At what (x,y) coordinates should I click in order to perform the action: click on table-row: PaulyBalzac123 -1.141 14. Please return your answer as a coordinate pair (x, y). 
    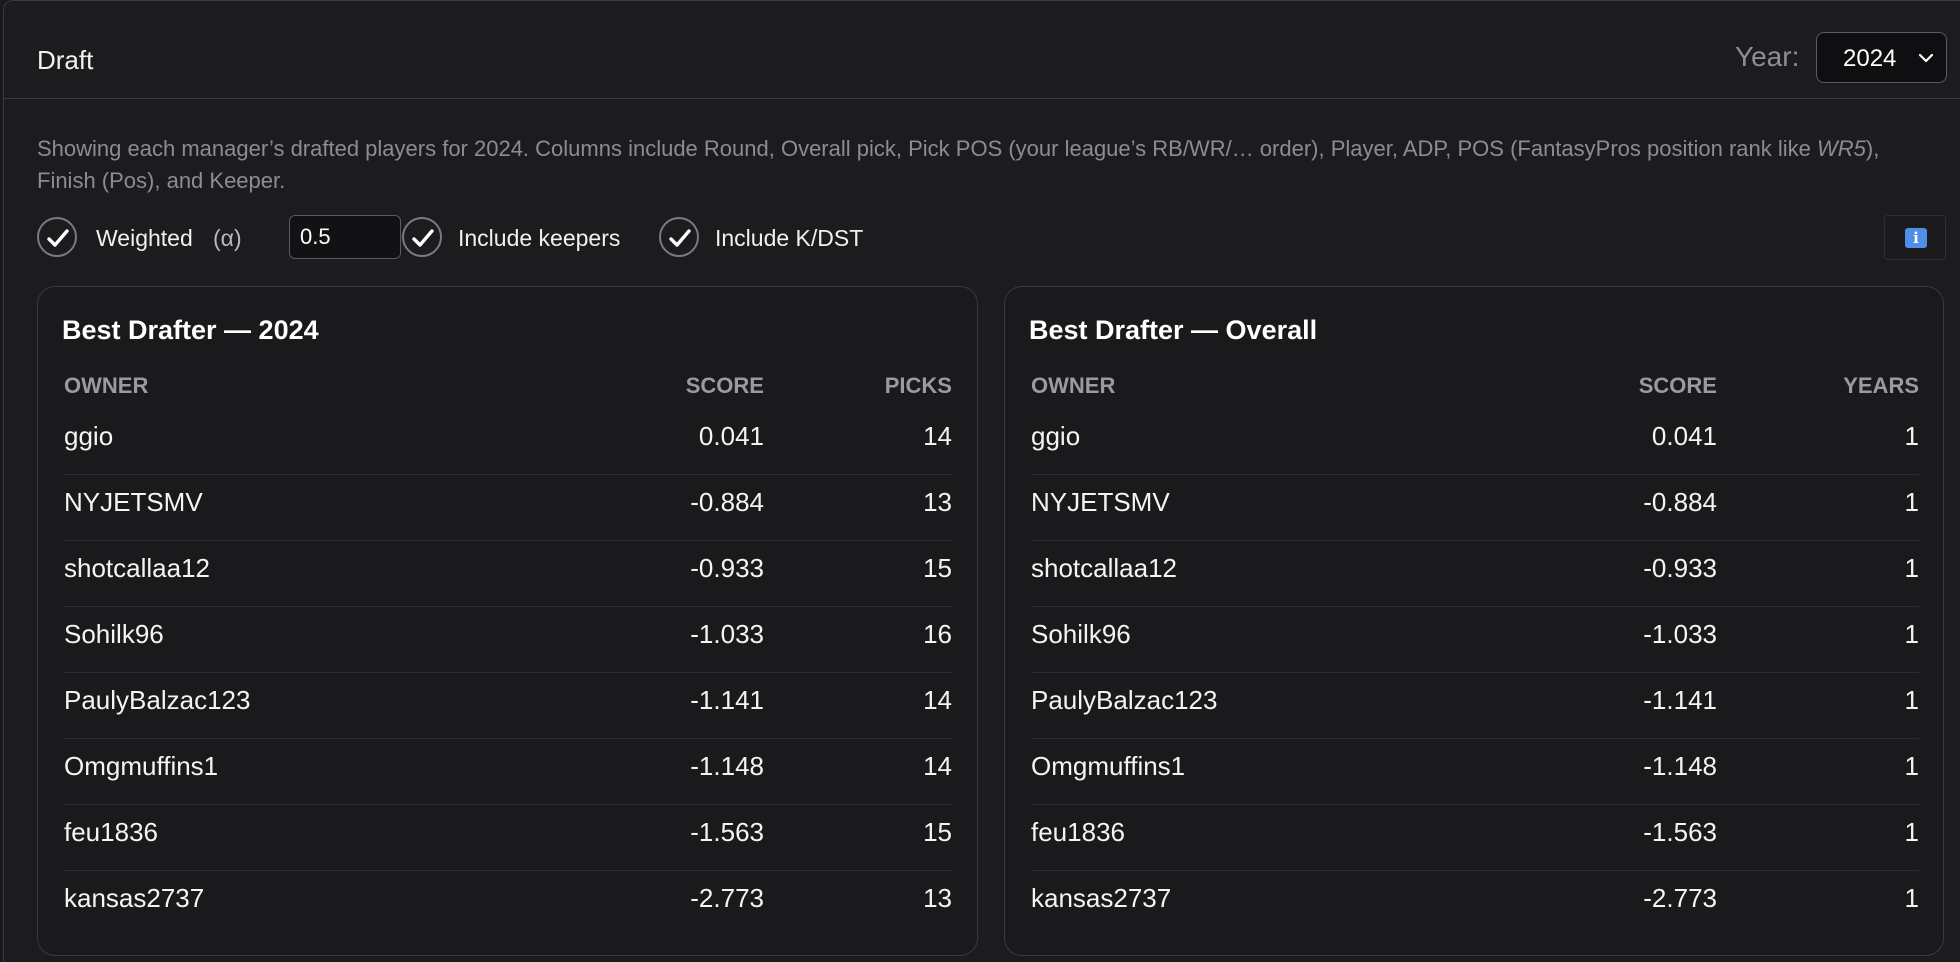
    Looking at the image, I should click on (508, 706).